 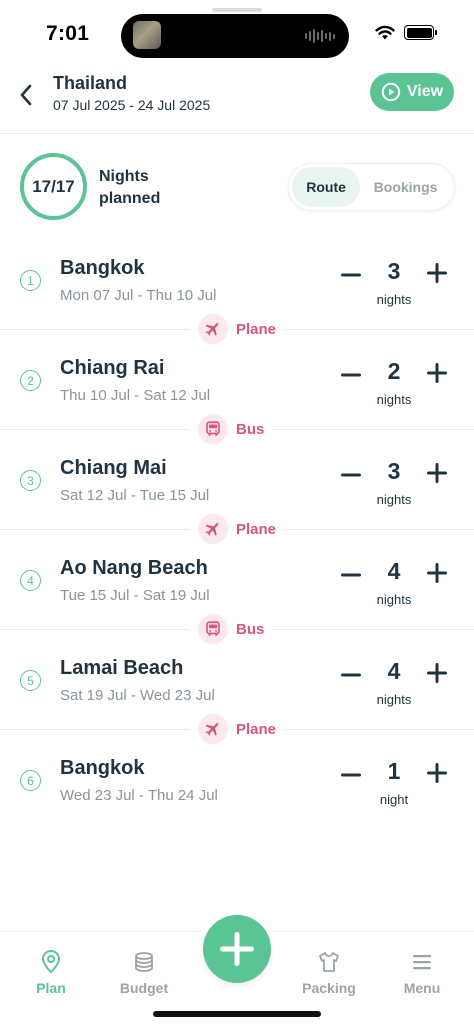 I want to click on trip-dates: 07 Jul 2025 - 24 Jul 2025, so click(x=132, y=105).